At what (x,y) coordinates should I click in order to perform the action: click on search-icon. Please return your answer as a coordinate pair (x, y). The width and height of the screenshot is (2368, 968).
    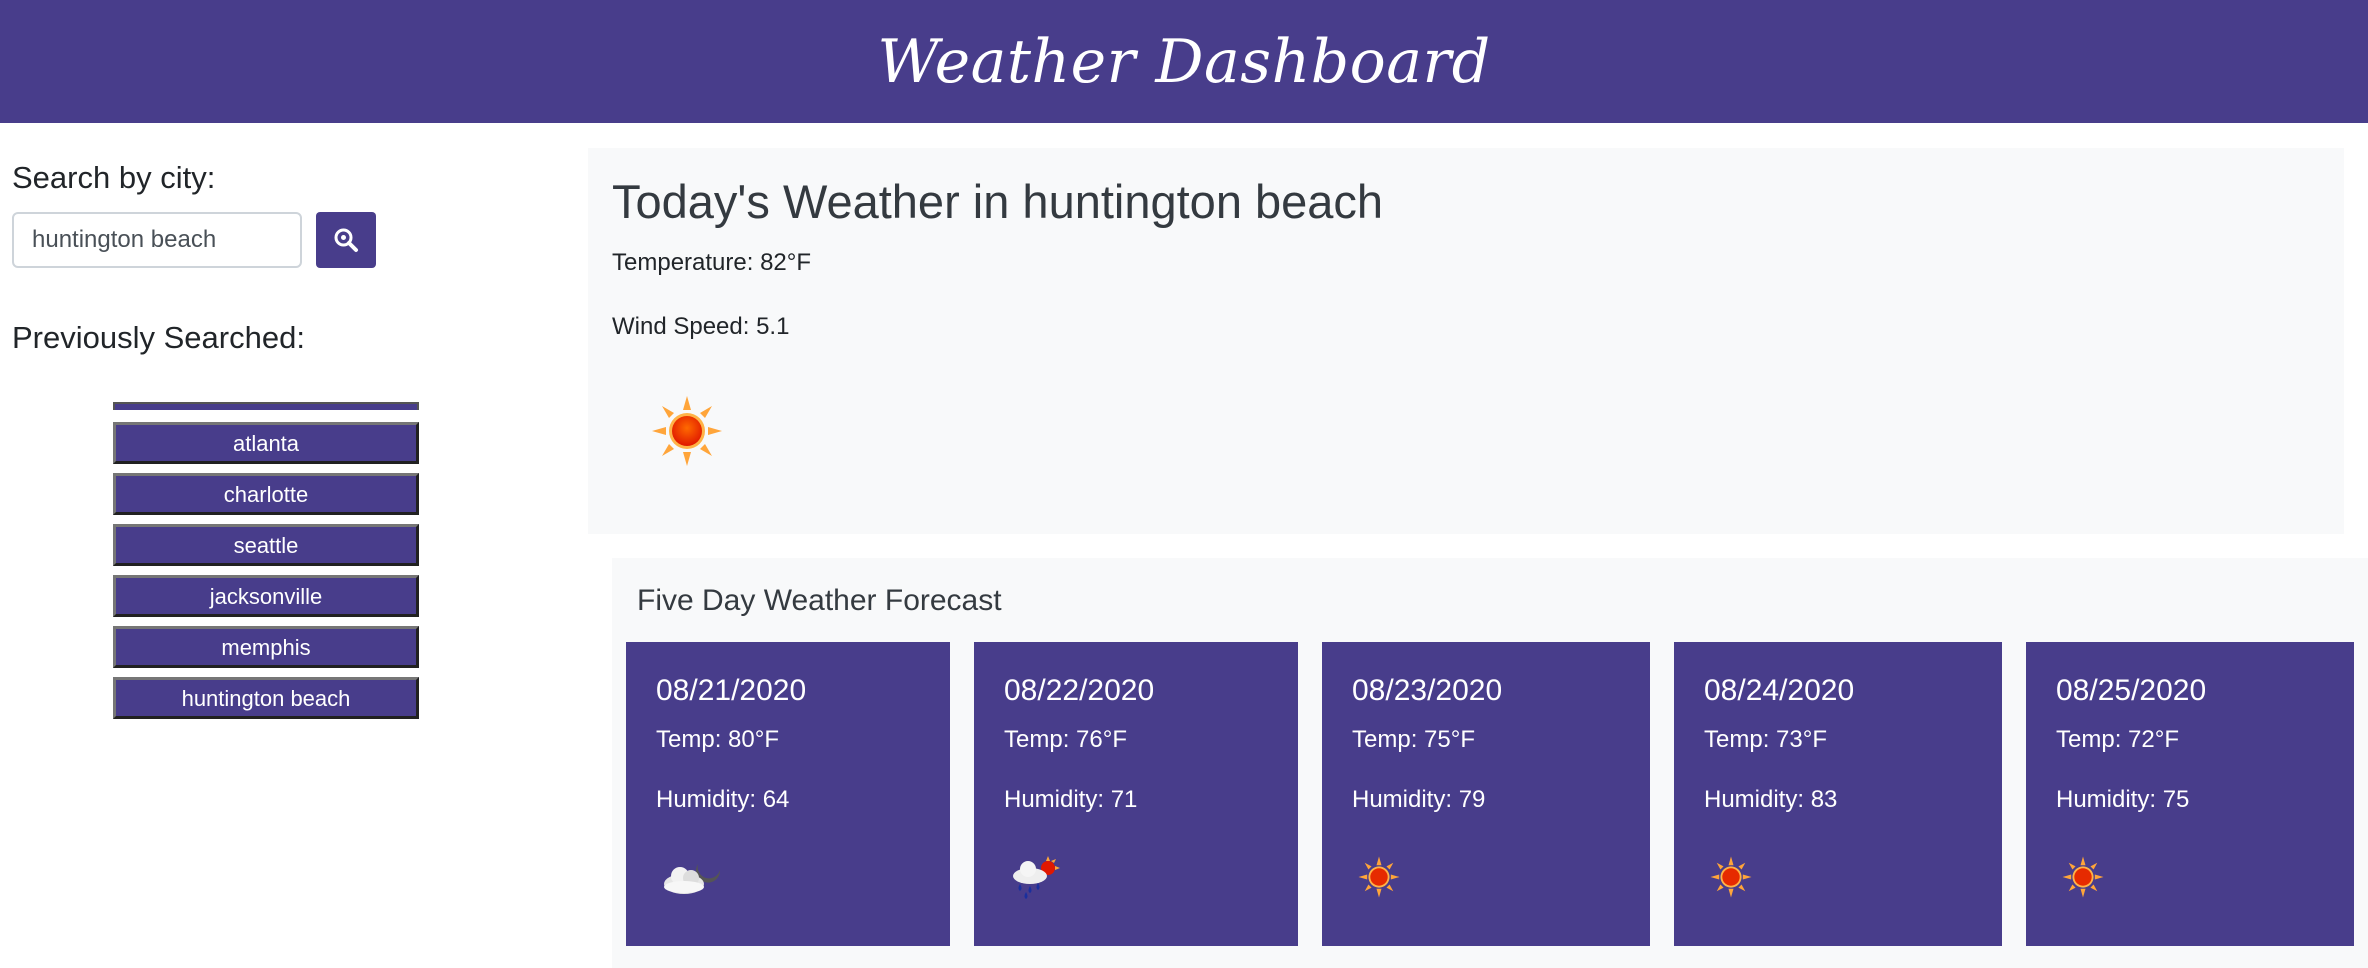
    Looking at the image, I should click on (346, 240).